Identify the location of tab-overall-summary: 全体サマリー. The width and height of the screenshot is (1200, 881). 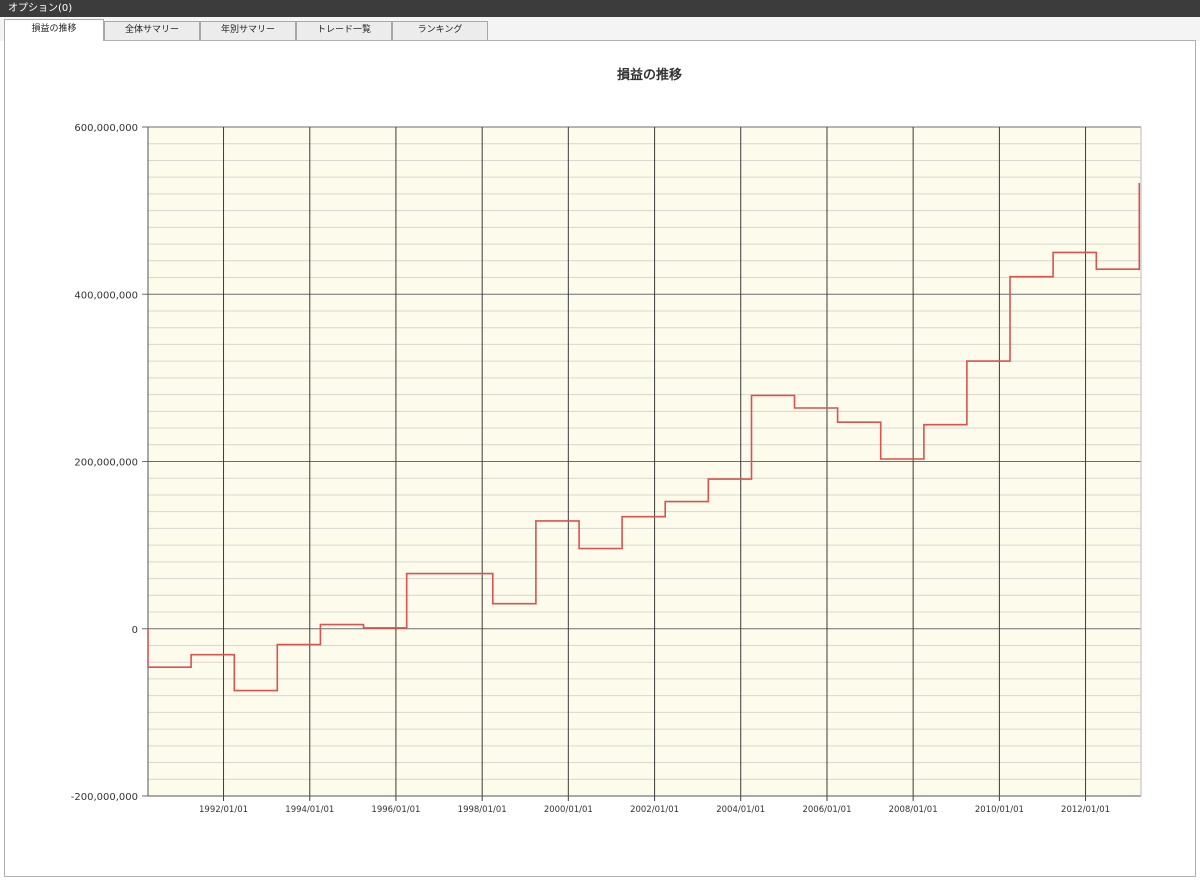
(152, 30).